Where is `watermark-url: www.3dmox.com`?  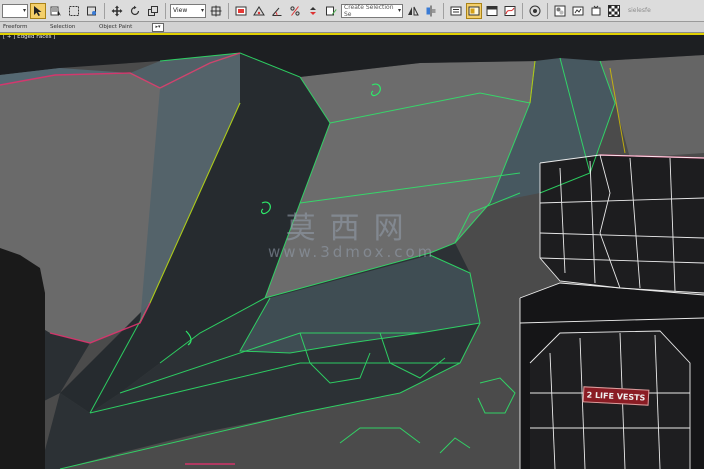 watermark-url: www.3dmox.com is located at coordinates (352, 252).